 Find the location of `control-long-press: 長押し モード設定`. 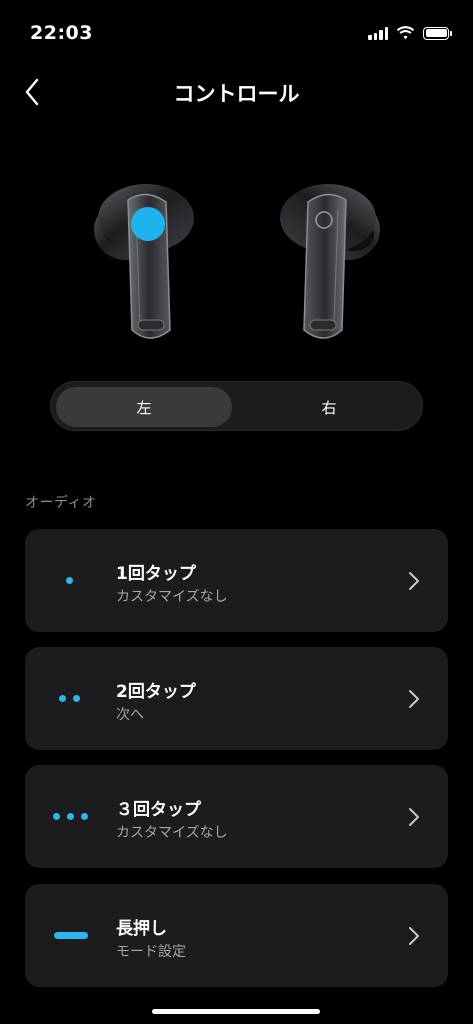

control-long-press: 長押し モード設定 is located at coordinates (236, 935).